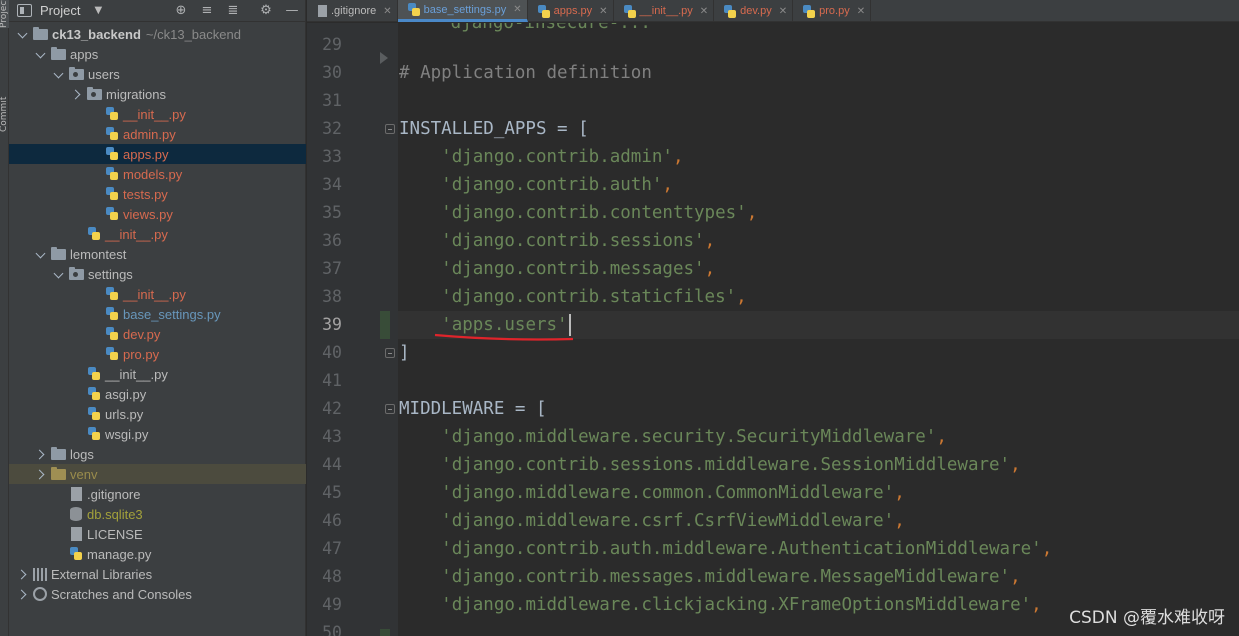  Describe the element at coordinates (157, 554) in the screenshot. I see `tree-item: manage.py` at that location.